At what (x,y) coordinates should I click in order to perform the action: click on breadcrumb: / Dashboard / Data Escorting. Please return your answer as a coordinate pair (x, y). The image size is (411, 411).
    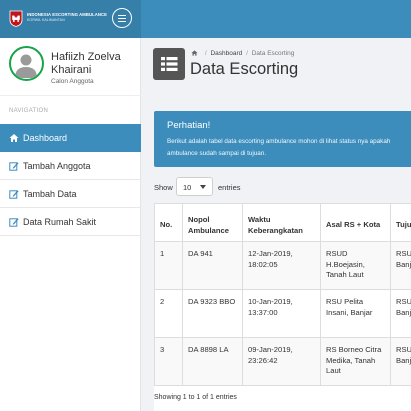
    Looking at the image, I should click on (242, 53).